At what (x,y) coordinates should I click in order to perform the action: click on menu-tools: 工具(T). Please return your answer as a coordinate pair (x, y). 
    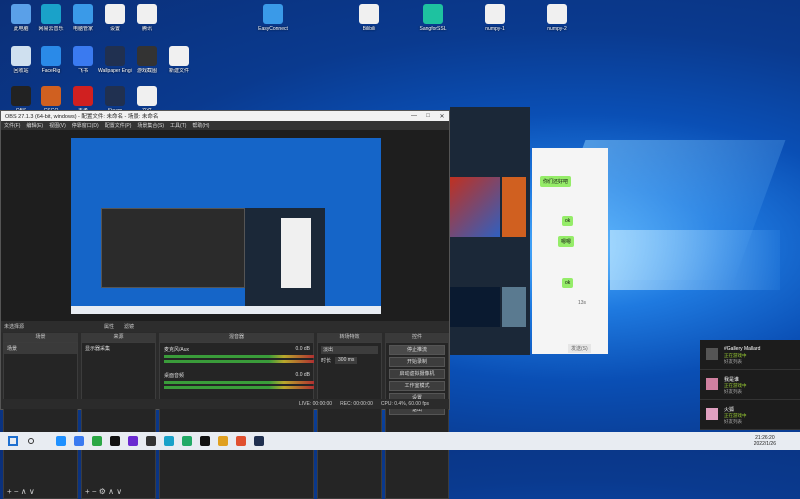
    Looking at the image, I should click on (178, 125).